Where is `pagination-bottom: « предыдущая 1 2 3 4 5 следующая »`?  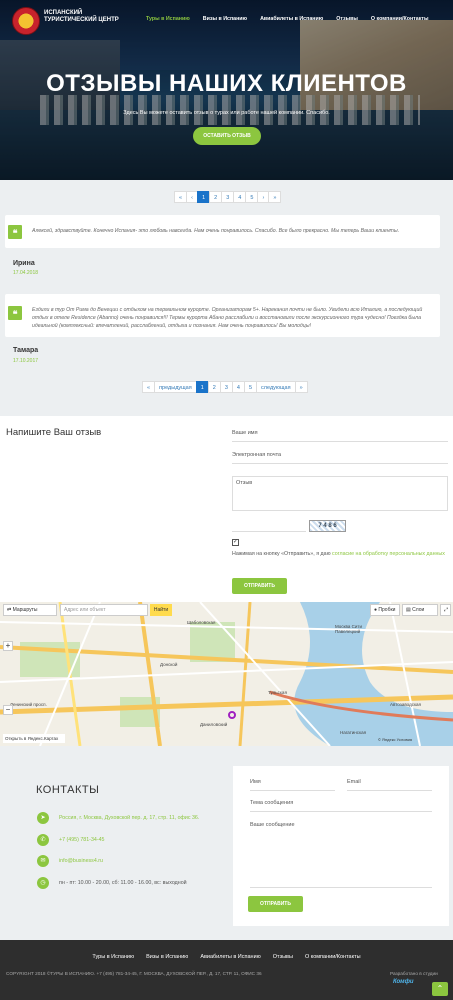 pagination-bottom: « предыдущая 1 2 3 4 5 следующая » is located at coordinates (225, 387).